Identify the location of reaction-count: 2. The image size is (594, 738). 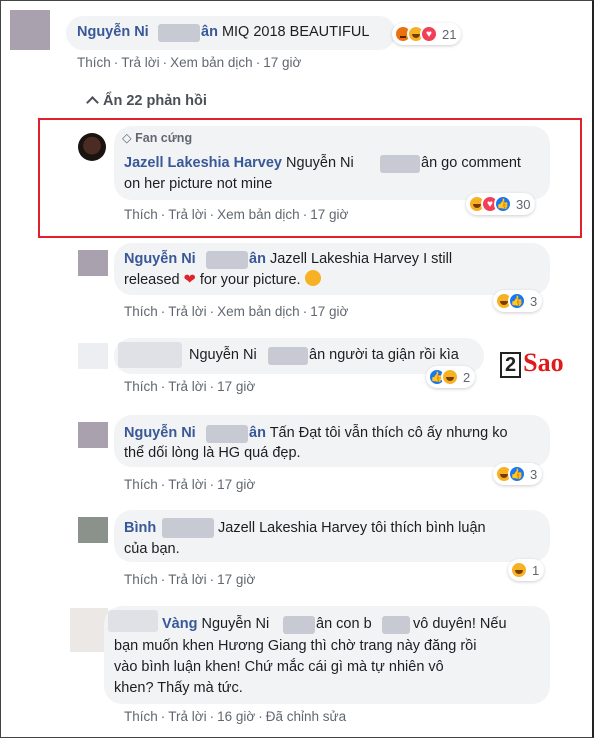
(467, 377).